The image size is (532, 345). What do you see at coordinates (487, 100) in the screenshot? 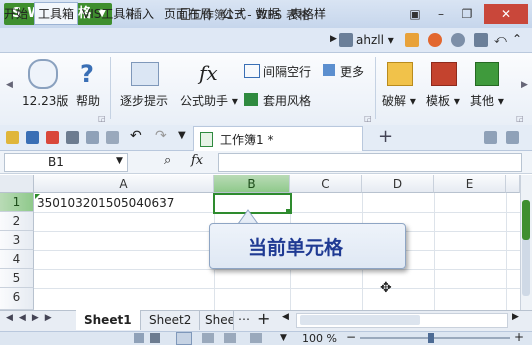
I see `other-button: 其他 ▾` at bounding box center [487, 100].